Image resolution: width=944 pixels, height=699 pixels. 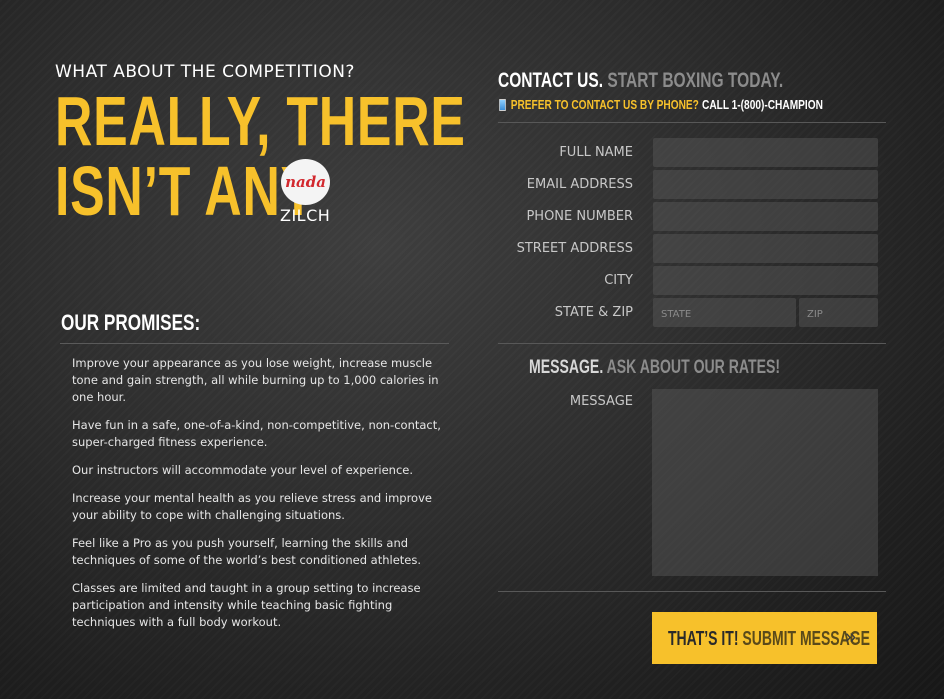 What do you see at coordinates (765, 184) in the screenshot?
I see `email-input` at bounding box center [765, 184].